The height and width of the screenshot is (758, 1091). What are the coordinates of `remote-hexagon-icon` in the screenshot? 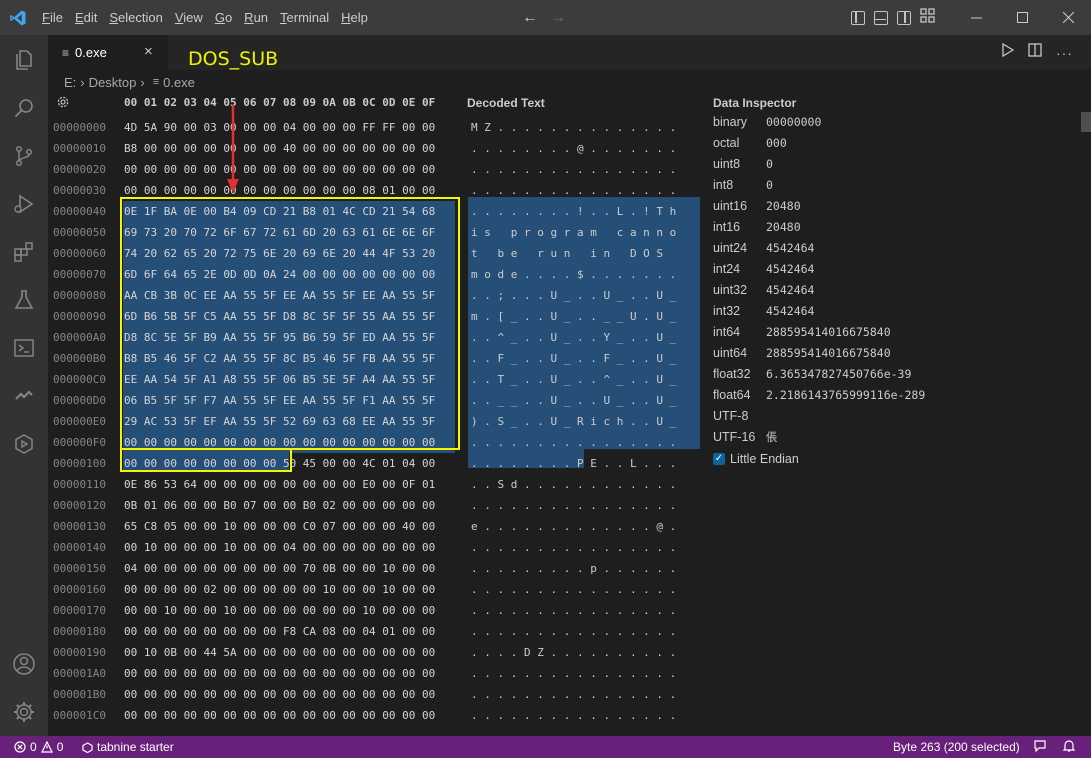 It's located at (24, 444).